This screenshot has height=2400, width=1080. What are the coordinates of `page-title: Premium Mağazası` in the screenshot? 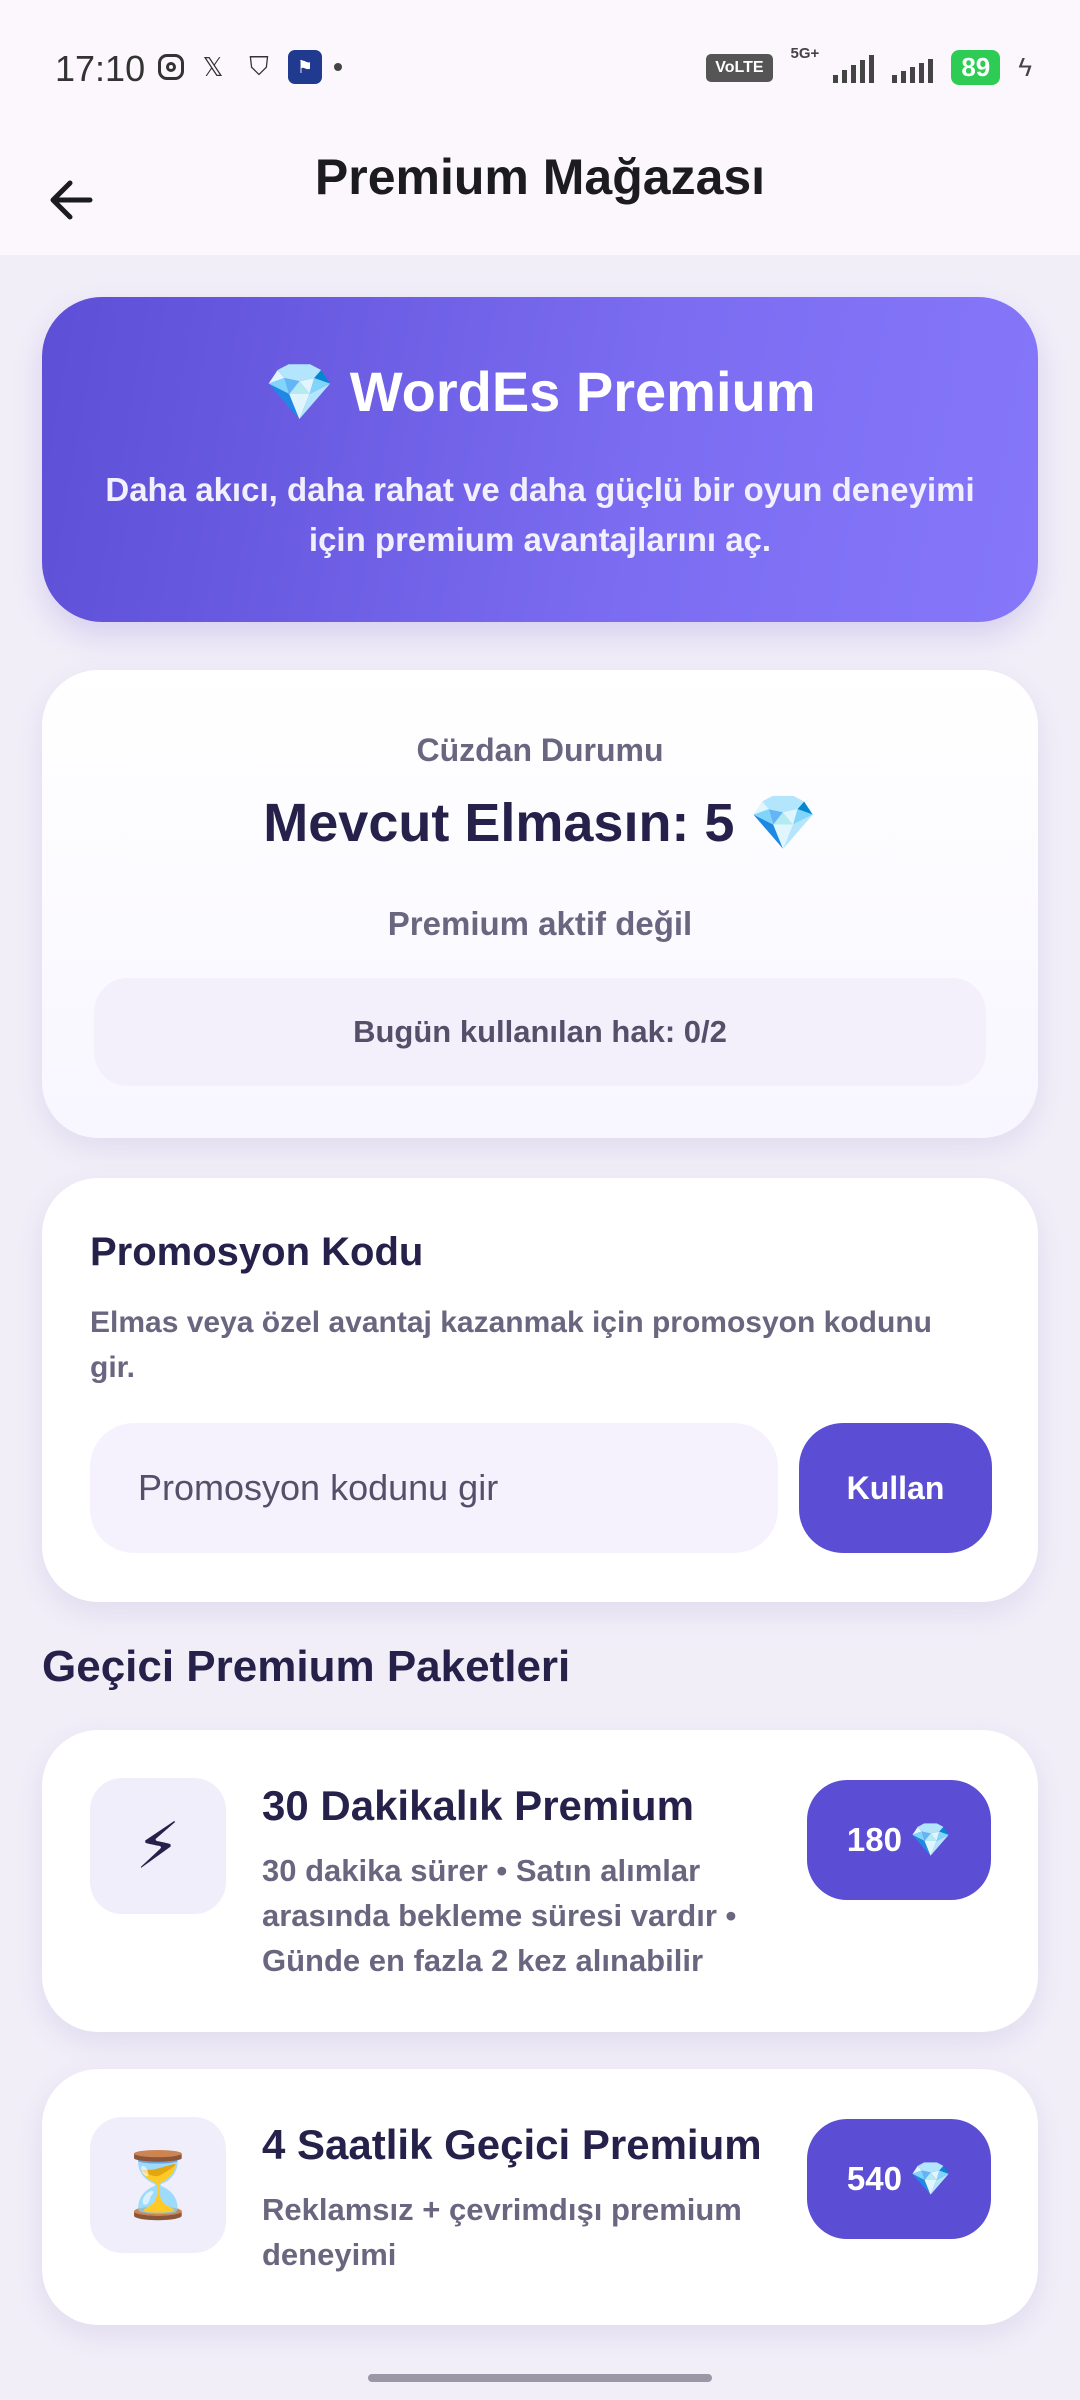 It's located at (540, 177).